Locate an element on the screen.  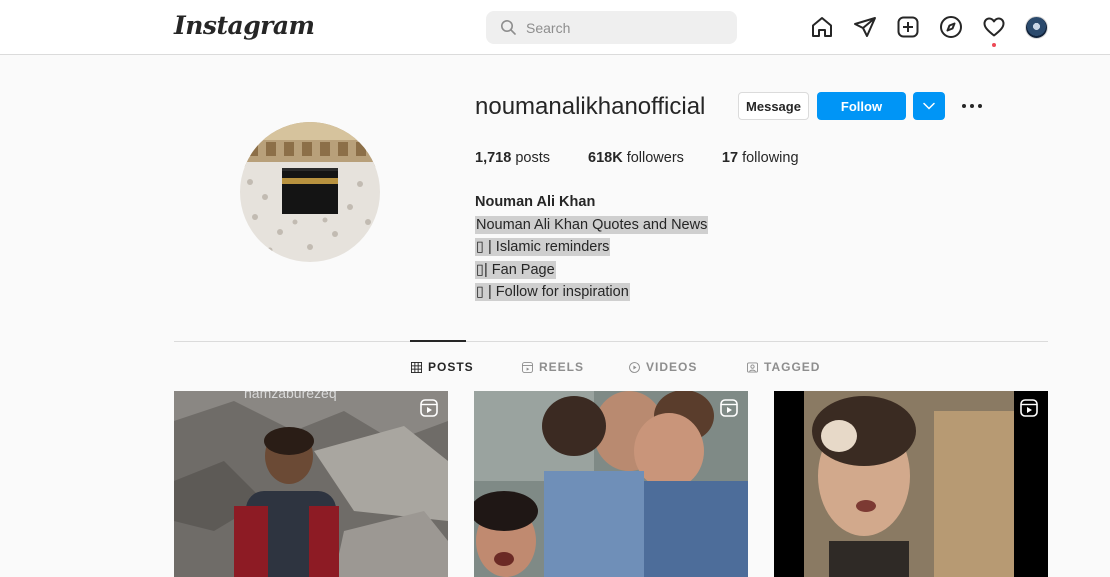
profile-username: noumanalikhanofficial is located at coordinates (590, 106).